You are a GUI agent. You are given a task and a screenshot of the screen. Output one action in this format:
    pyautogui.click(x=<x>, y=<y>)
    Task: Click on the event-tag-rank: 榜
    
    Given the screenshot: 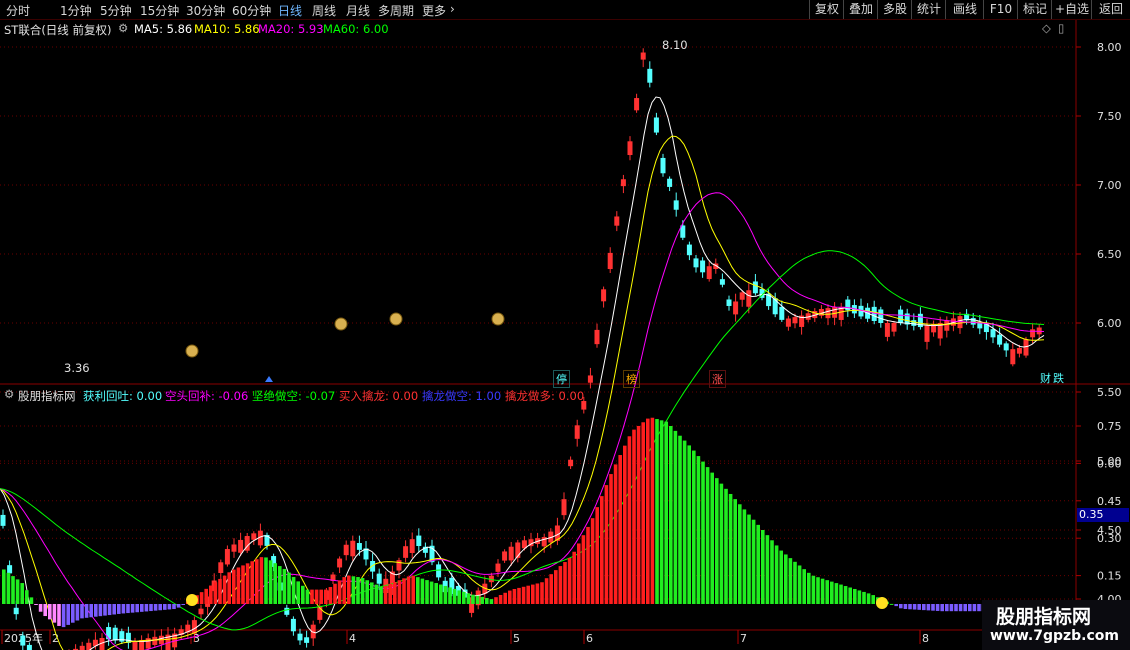 What is the action you would take?
    pyautogui.click(x=631, y=379)
    